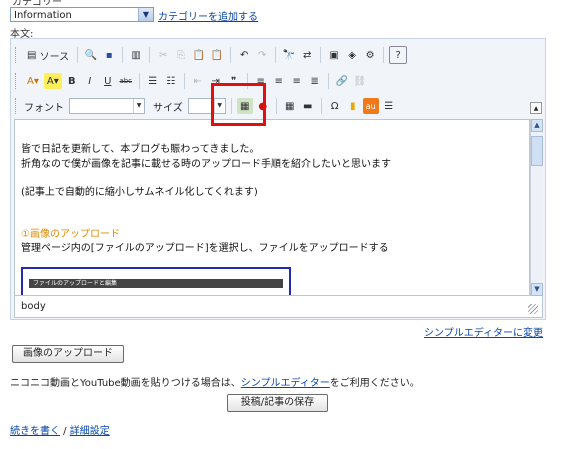 The image size is (580, 449). Describe the element at coordinates (483, 331) in the screenshot. I see `switch-simple-editor-link: シンプルエディターに変更` at that location.